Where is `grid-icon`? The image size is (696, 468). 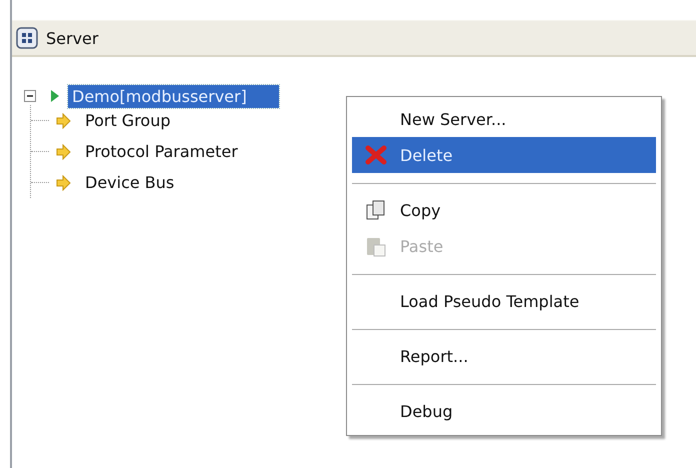 grid-icon is located at coordinates (27, 38).